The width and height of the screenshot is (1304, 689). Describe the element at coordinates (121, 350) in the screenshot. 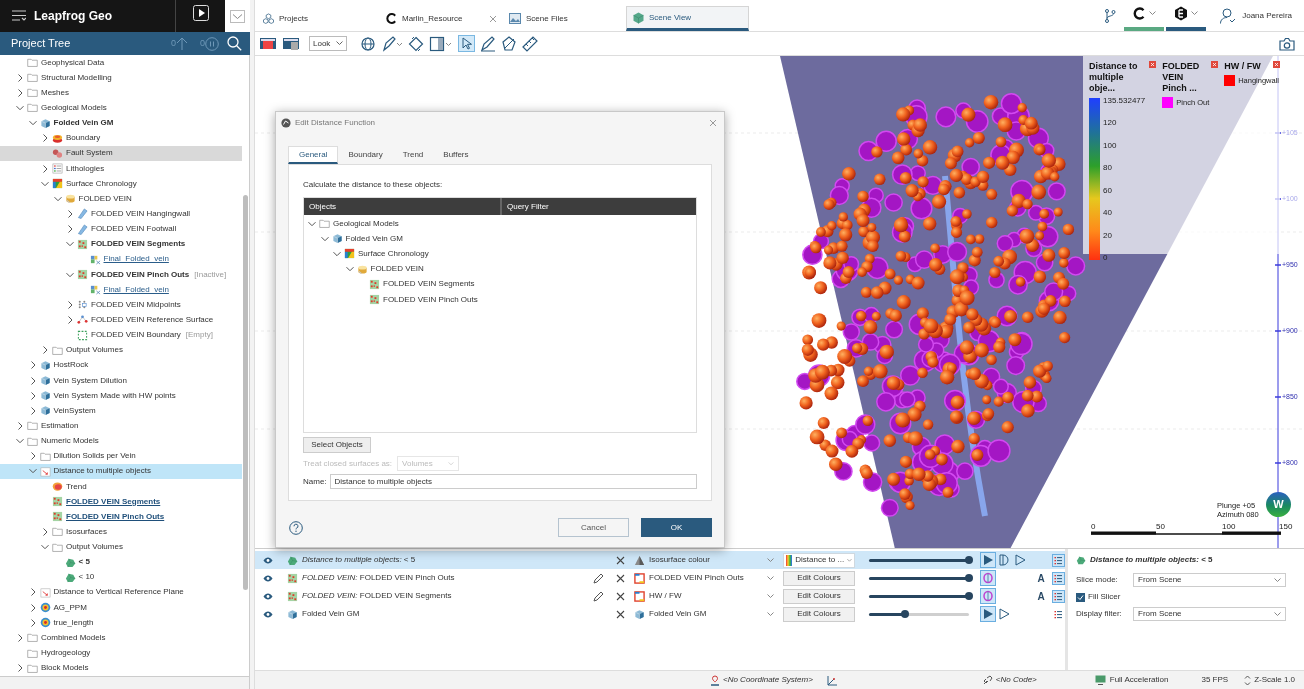

I see `tree-item: Output Volumes` at that location.